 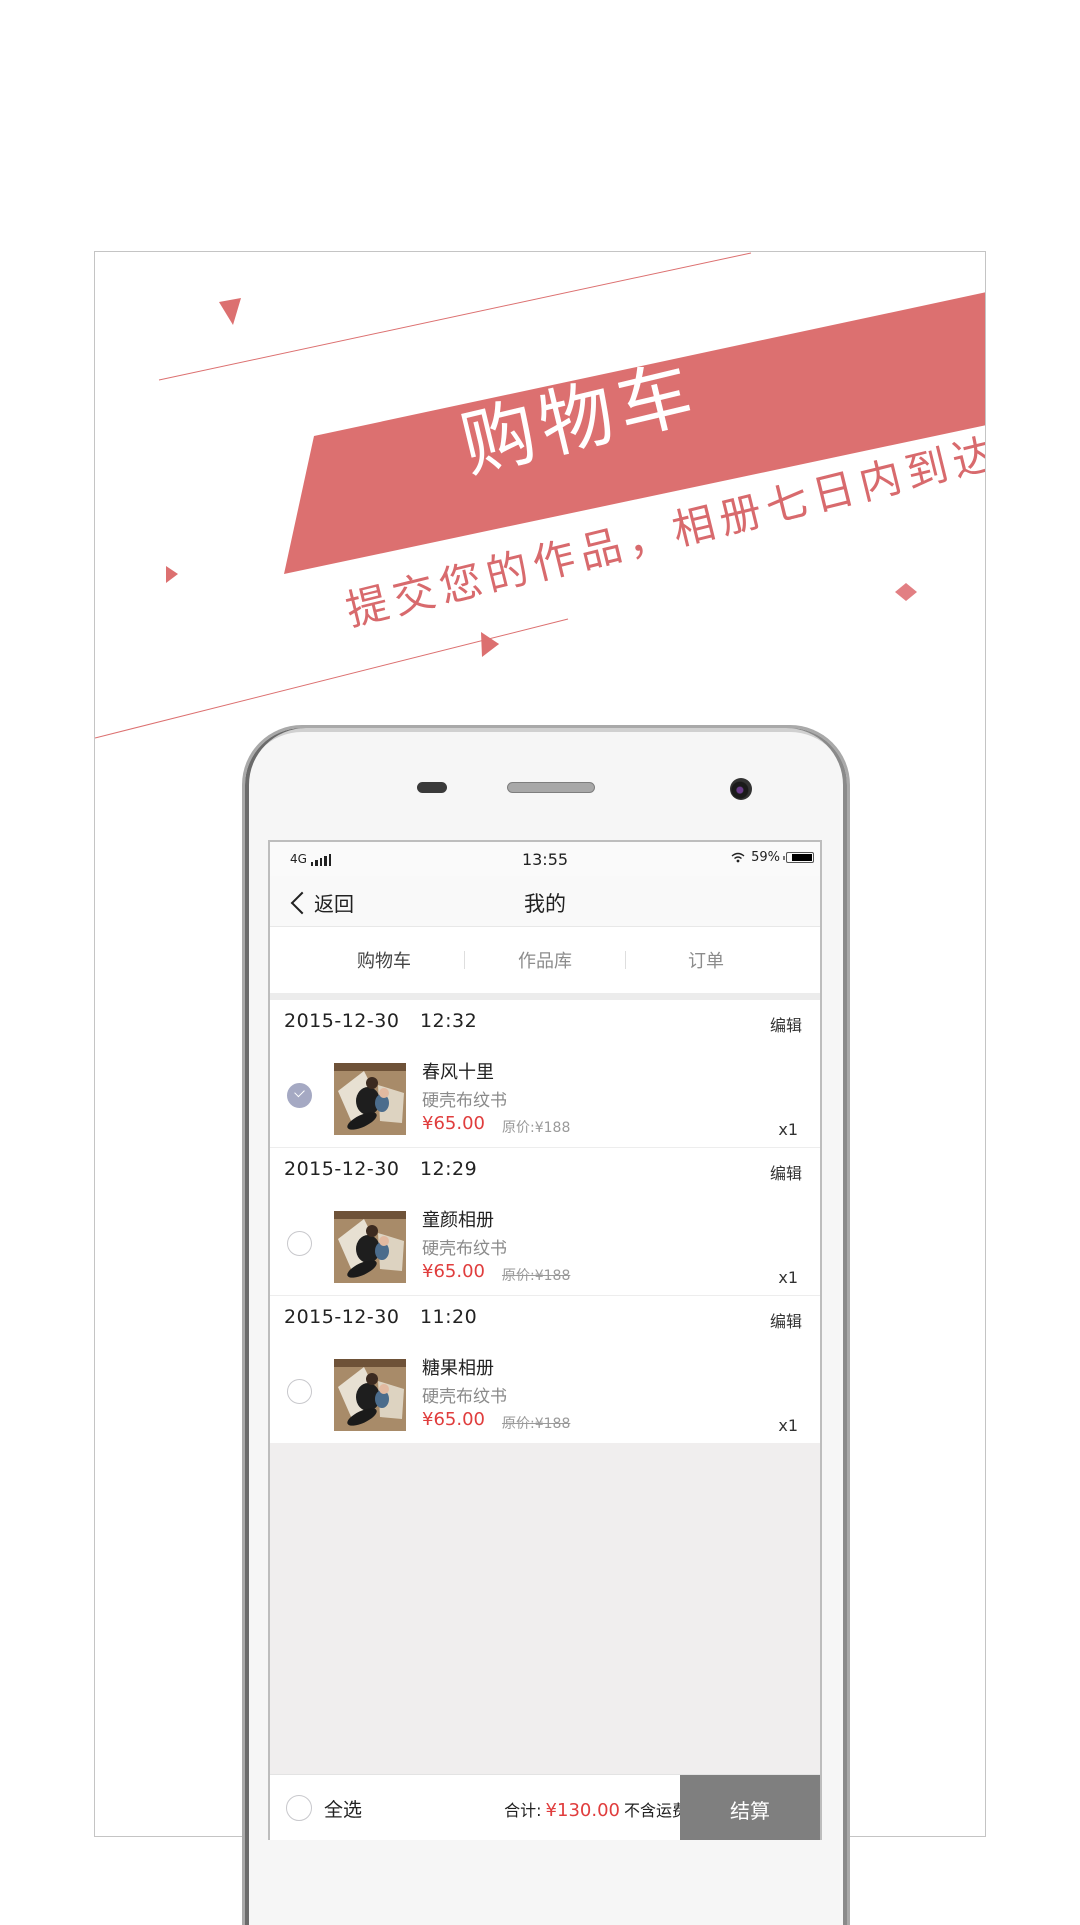 What do you see at coordinates (655, 1810) in the screenshot?
I see `shipping-note: 不含运费` at bounding box center [655, 1810].